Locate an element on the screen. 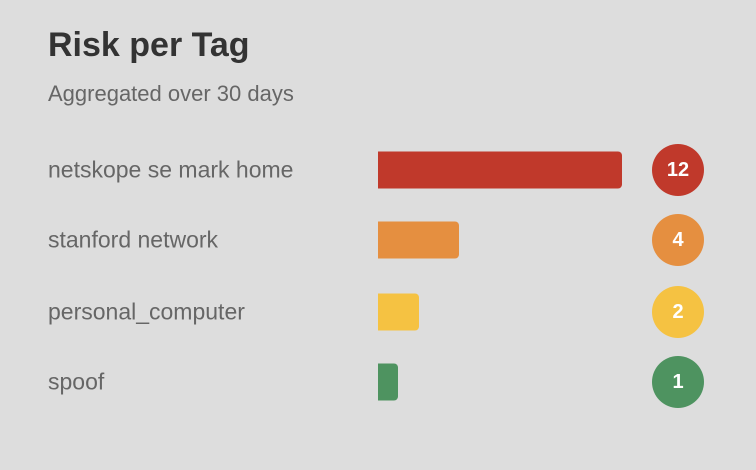 This screenshot has width=756, height=470. tag-label: netskope se mark home is located at coordinates (171, 169).